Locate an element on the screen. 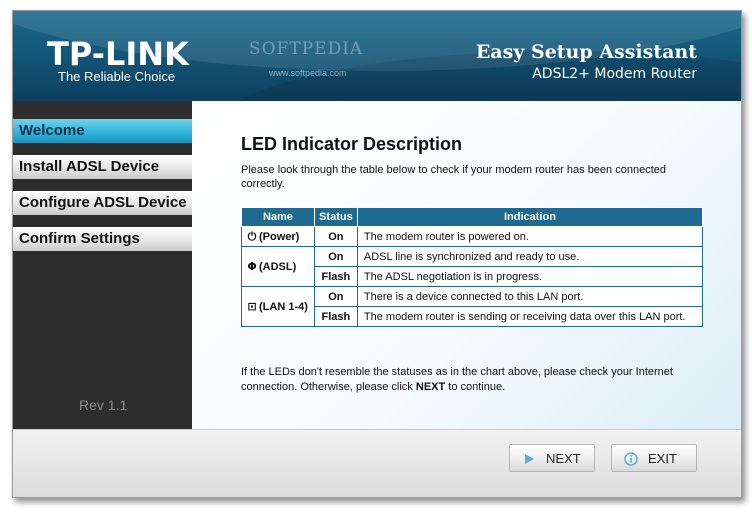 This screenshot has height=512, width=752. version-label: Rev 1.1 is located at coordinates (103, 405).